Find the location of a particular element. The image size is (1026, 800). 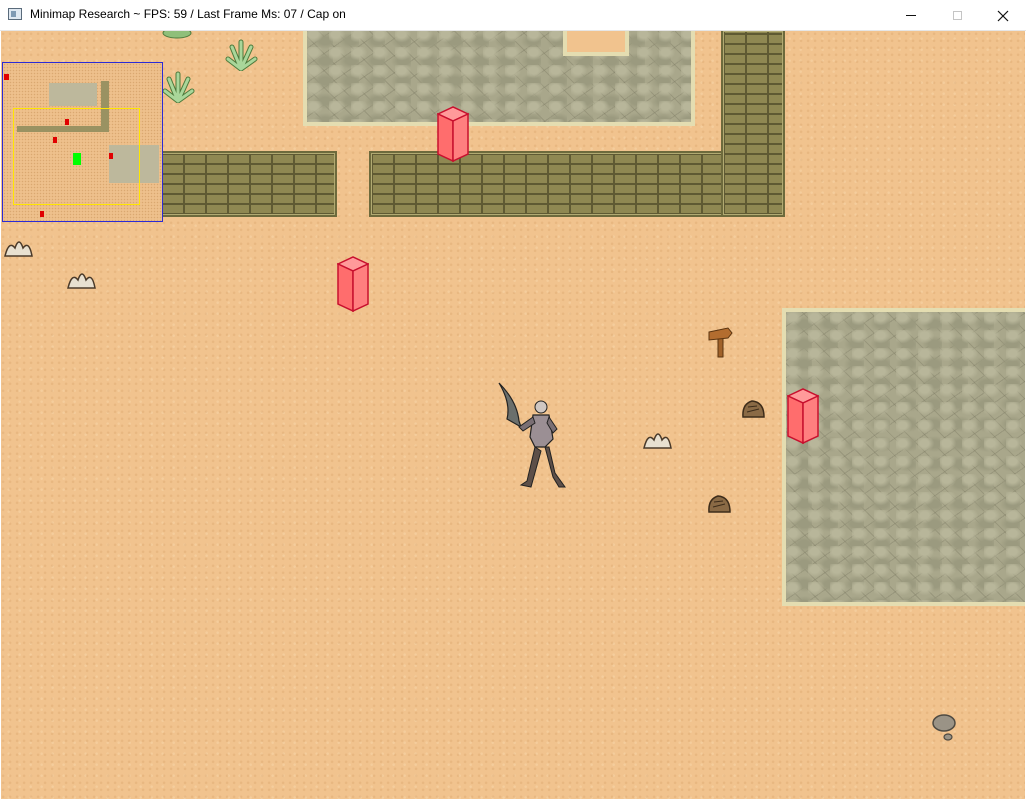

stone-floor-north is located at coordinates (499, 78).